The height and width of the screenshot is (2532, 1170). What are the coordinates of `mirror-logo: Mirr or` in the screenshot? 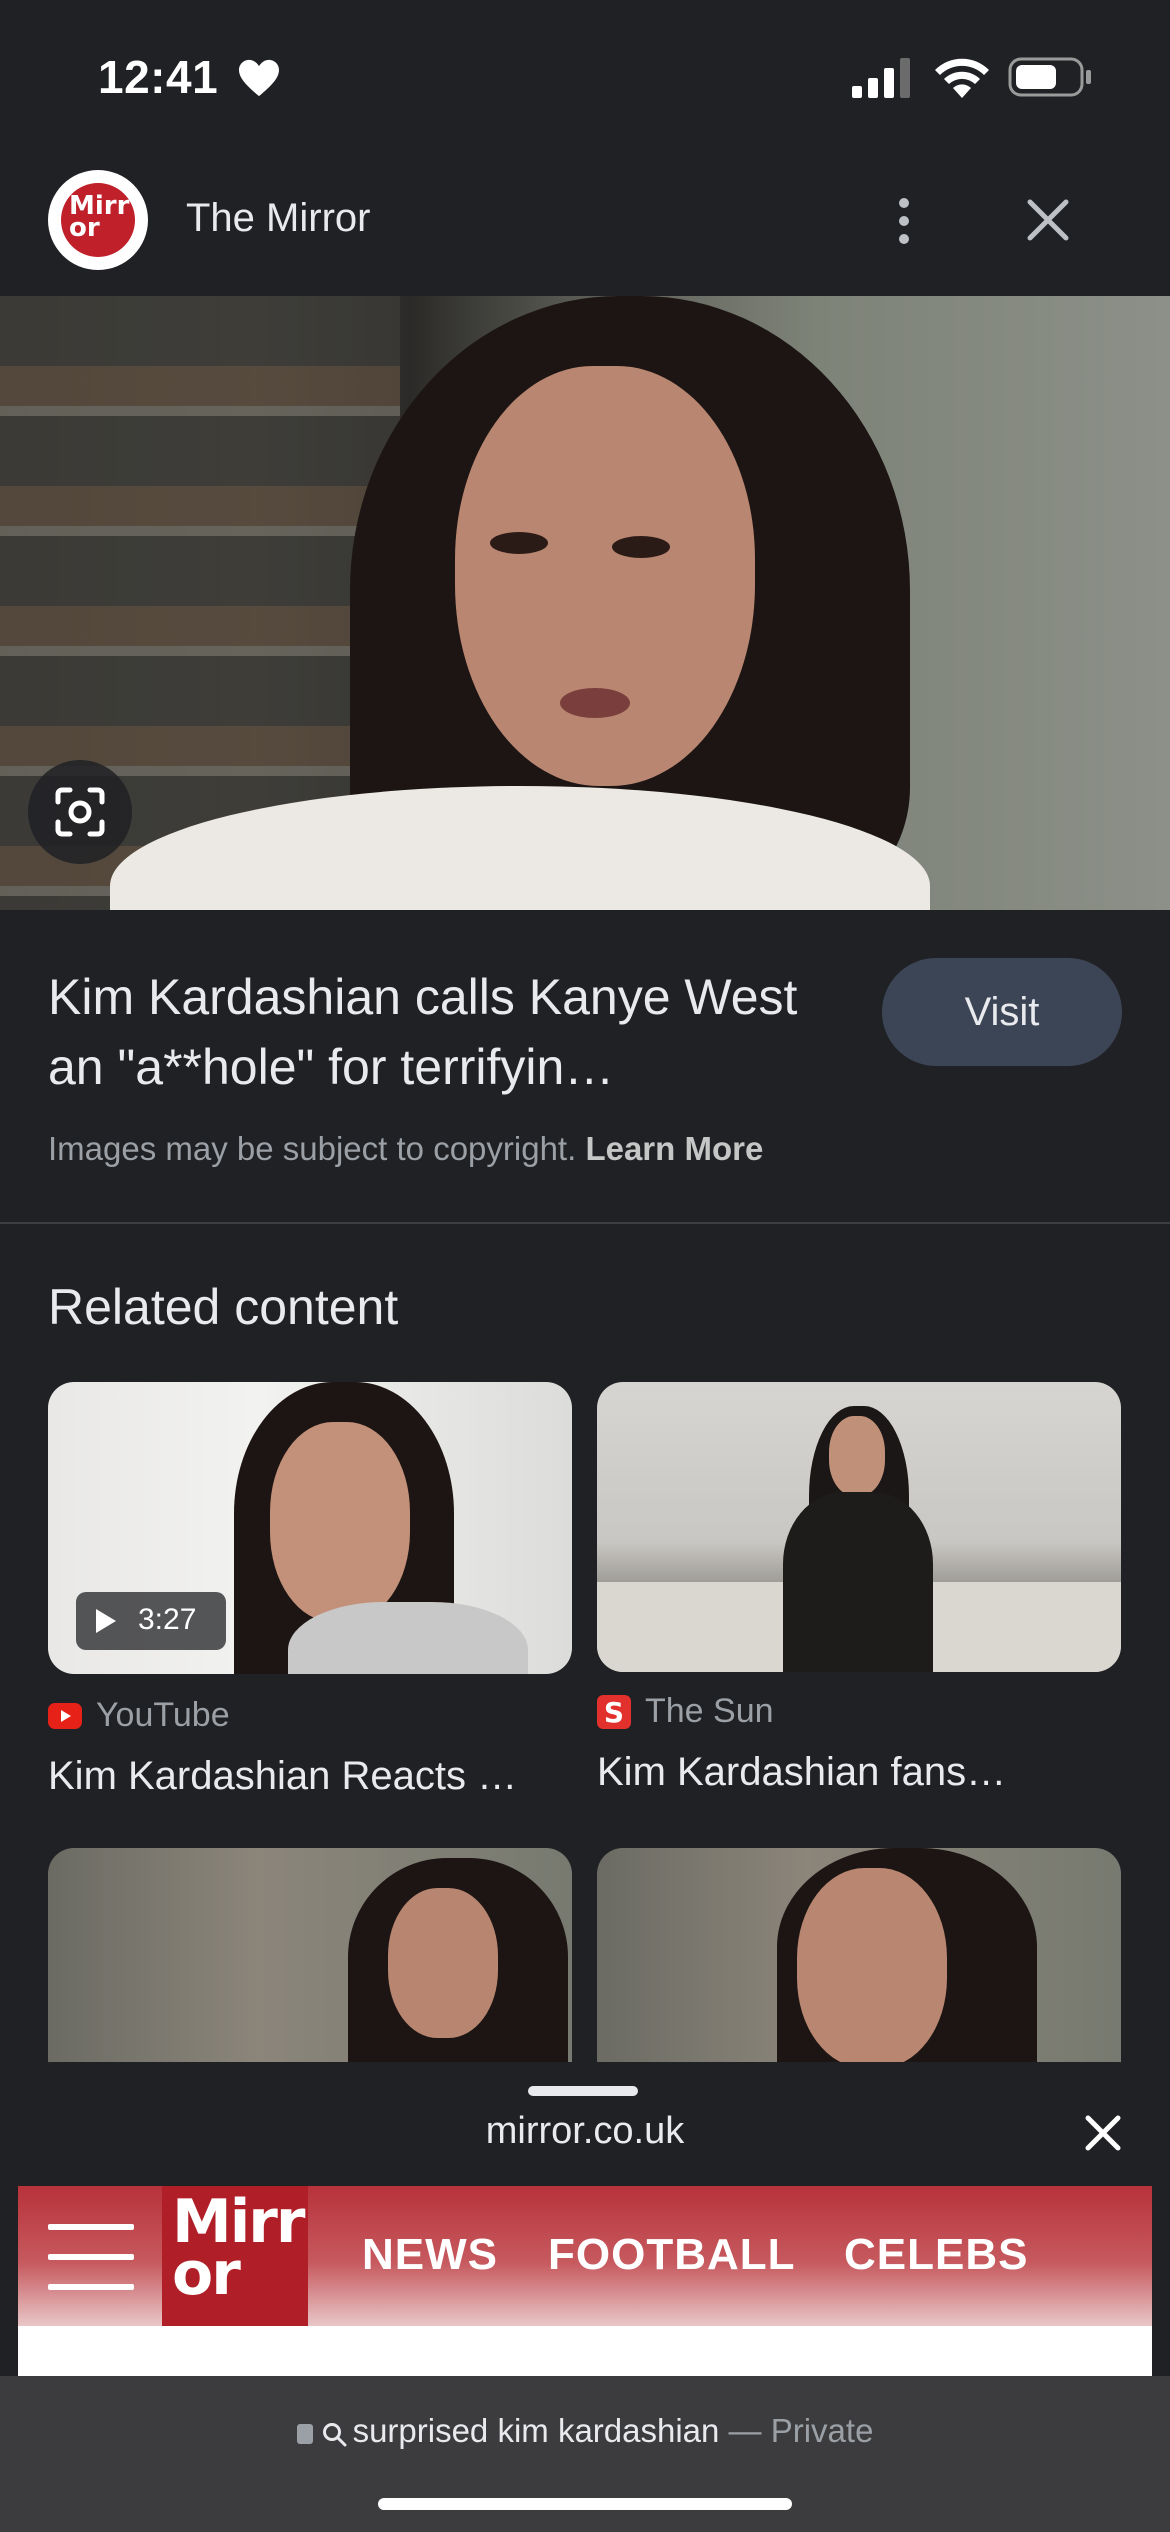 It's located at (235, 2256).